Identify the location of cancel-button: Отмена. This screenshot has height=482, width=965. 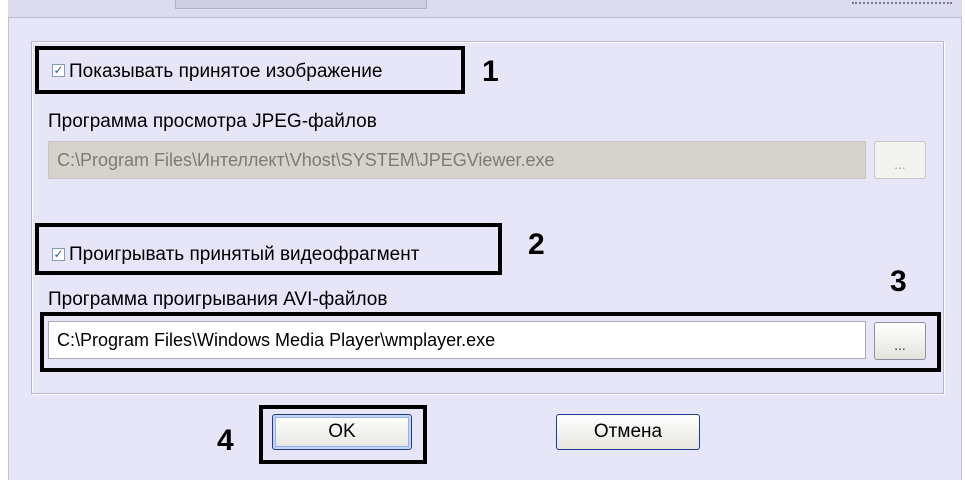
(628, 432).